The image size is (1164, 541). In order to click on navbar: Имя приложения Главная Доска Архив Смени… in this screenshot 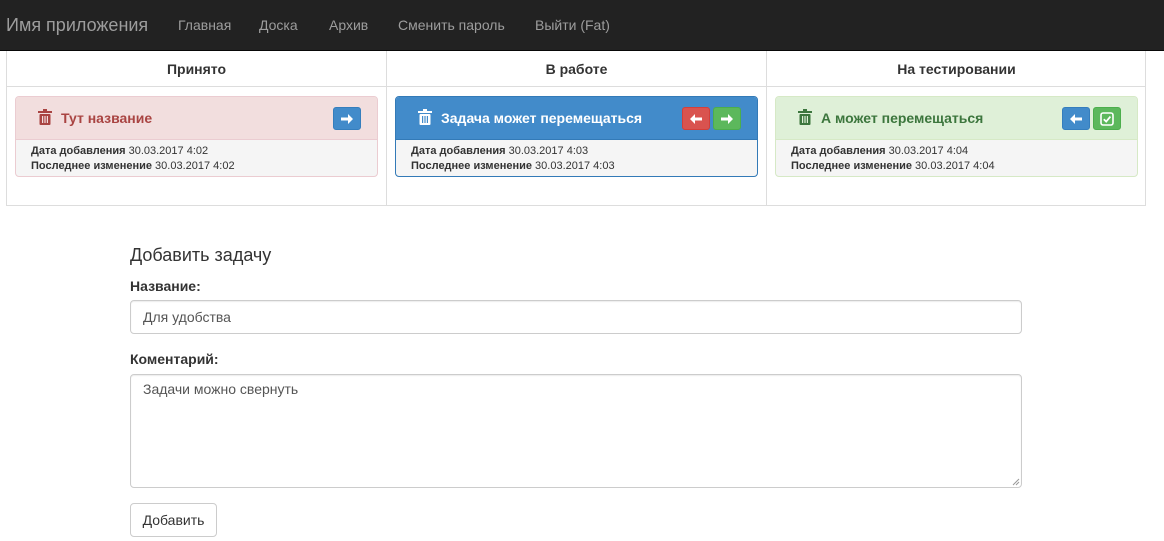, I will do `click(582, 25)`.